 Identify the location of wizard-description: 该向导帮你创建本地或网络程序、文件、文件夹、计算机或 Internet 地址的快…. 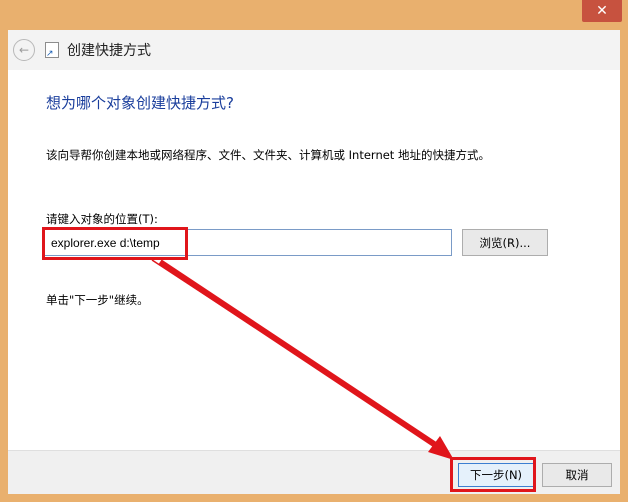
(268, 155).